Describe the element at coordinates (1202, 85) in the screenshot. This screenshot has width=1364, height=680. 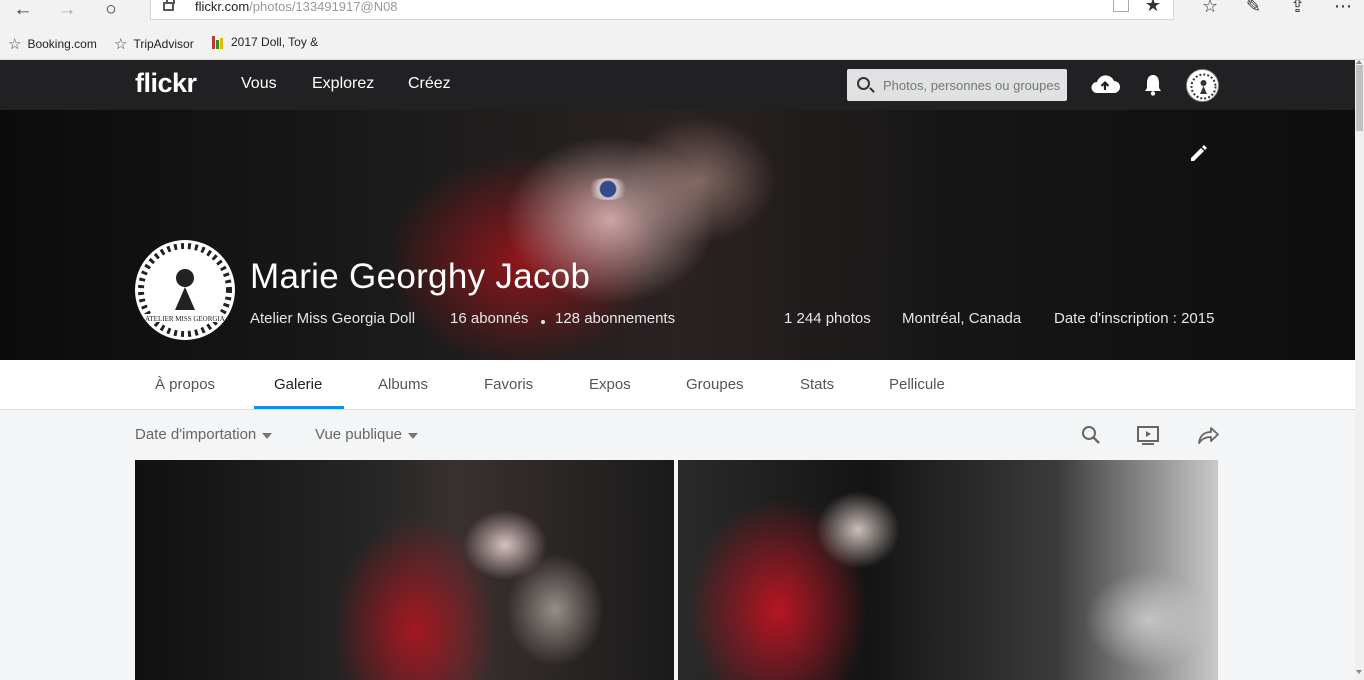
I see `user-avatar` at that location.